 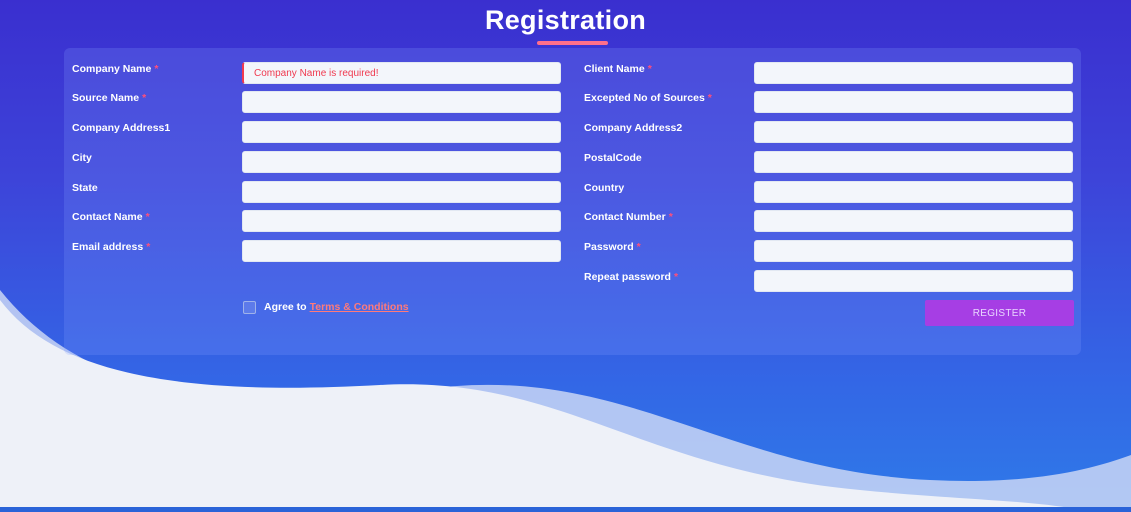 I want to click on company-name-input, so click(x=401, y=73).